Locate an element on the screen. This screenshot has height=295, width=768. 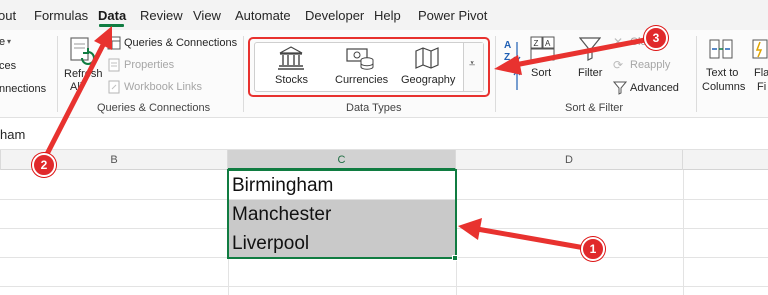
workbook-links-button: Workbook Links is located at coordinates (163, 87).